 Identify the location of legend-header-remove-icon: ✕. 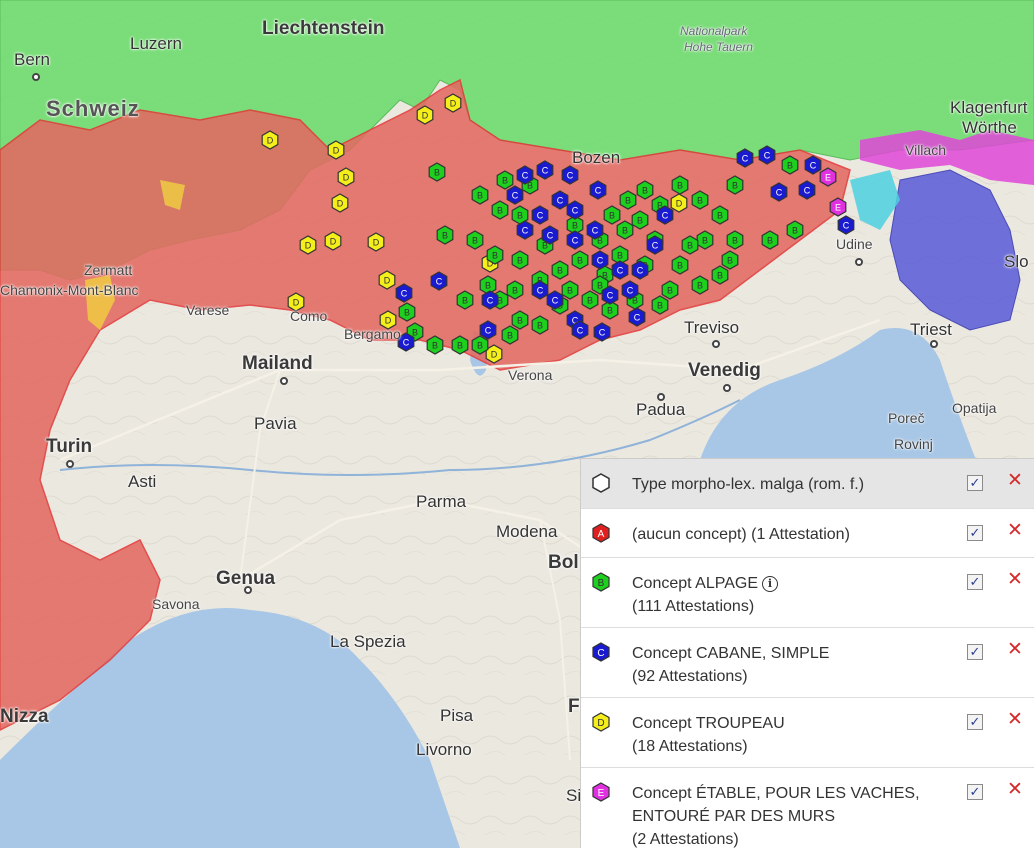
(1015, 481).